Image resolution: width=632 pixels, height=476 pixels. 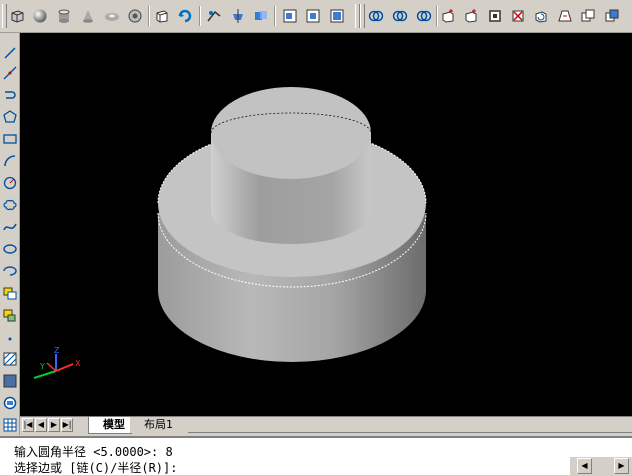 I want to click on slice-icon, so click(x=214, y=16).